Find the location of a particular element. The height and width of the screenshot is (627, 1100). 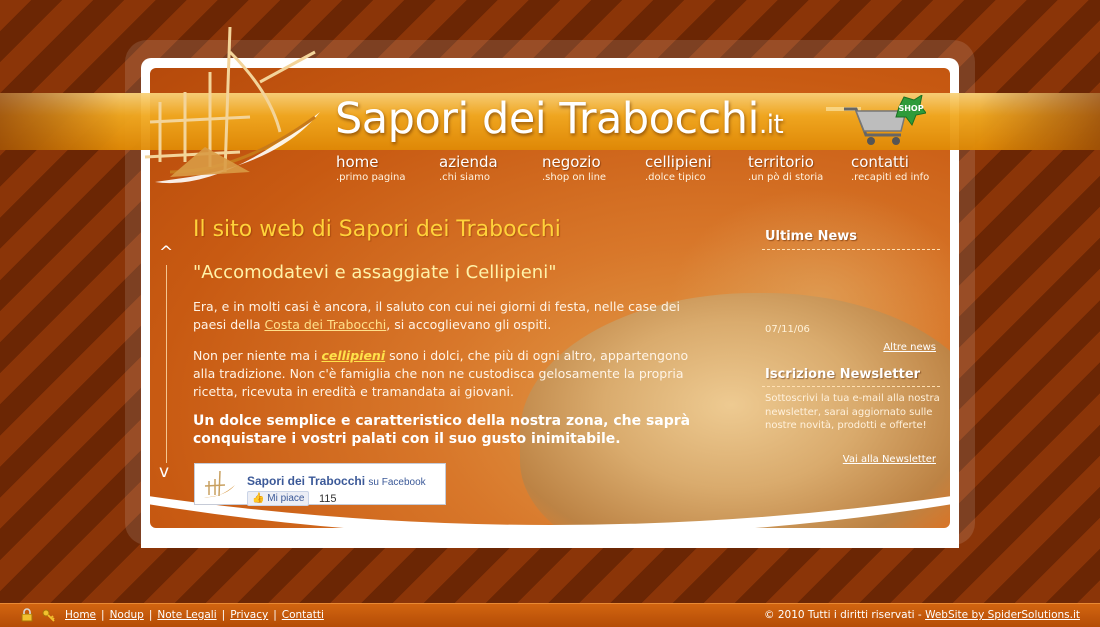

page-title: Il sito web di Sapori dei Trabocchi is located at coordinates (377, 229).